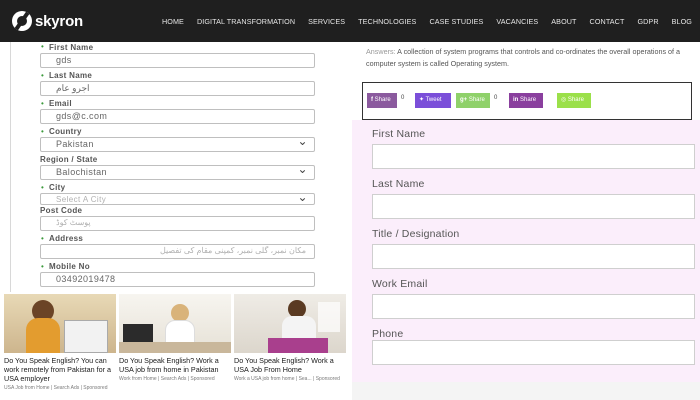 Image resolution: width=700 pixels, height=400 pixels. I want to click on country-value: Pakistan, so click(75, 144).